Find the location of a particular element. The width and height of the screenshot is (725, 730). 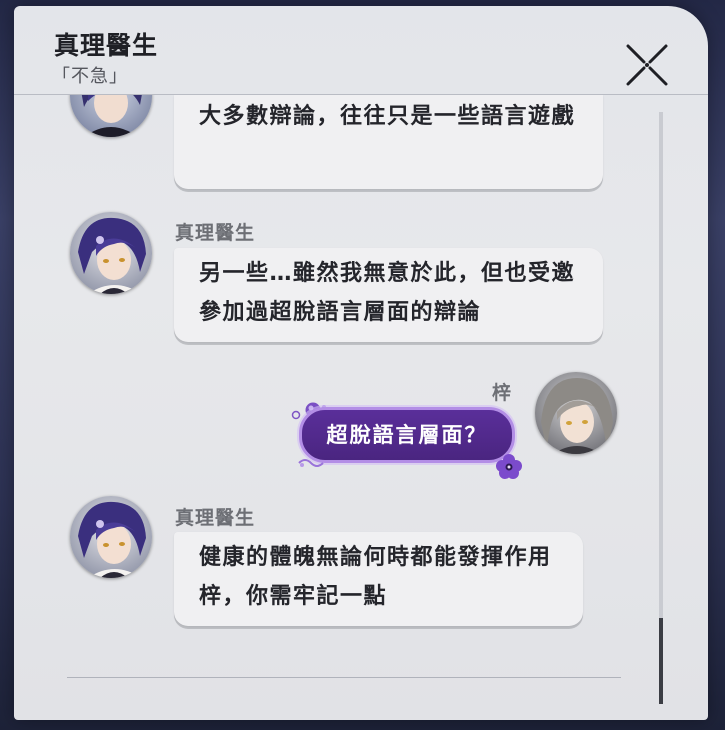

bubble-sparkle-icon is located at coordinates (311, 462).